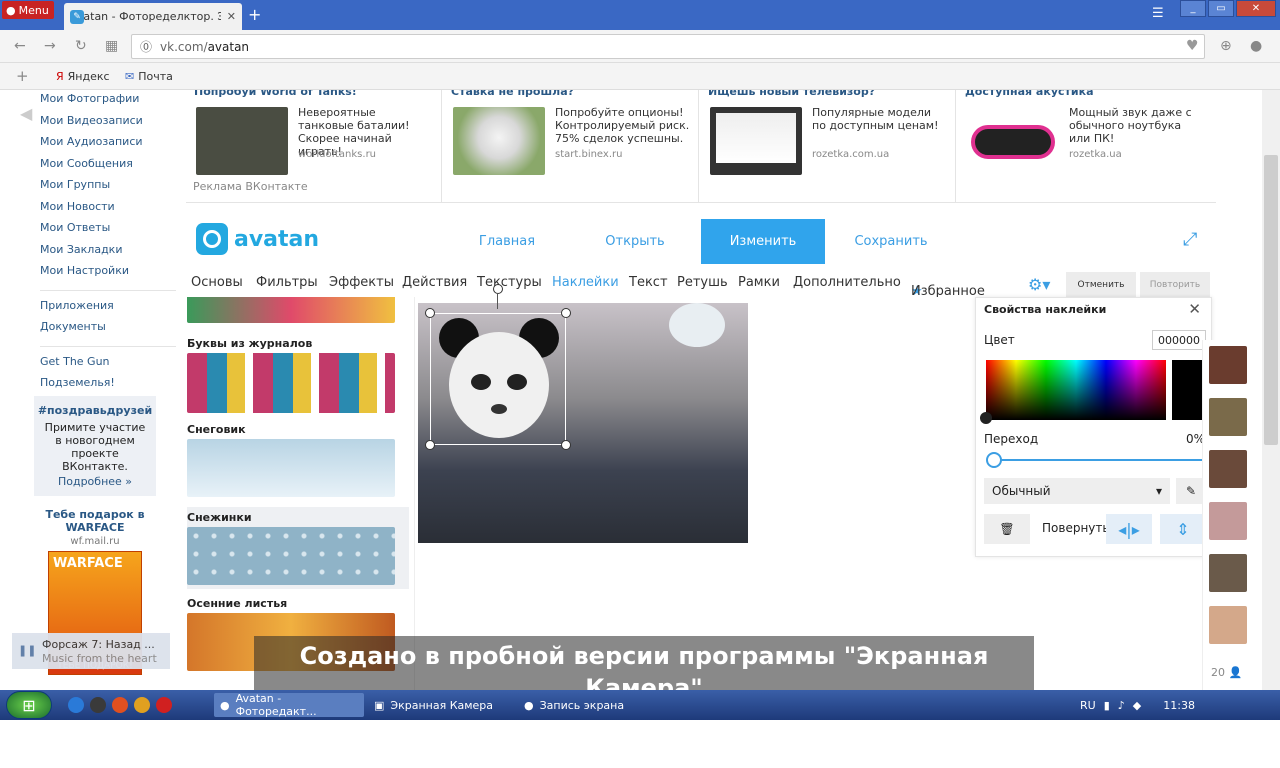 The height and width of the screenshot is (768, 1280). I want to click on tab-menu-icon: ☰, so click(1158, 13).